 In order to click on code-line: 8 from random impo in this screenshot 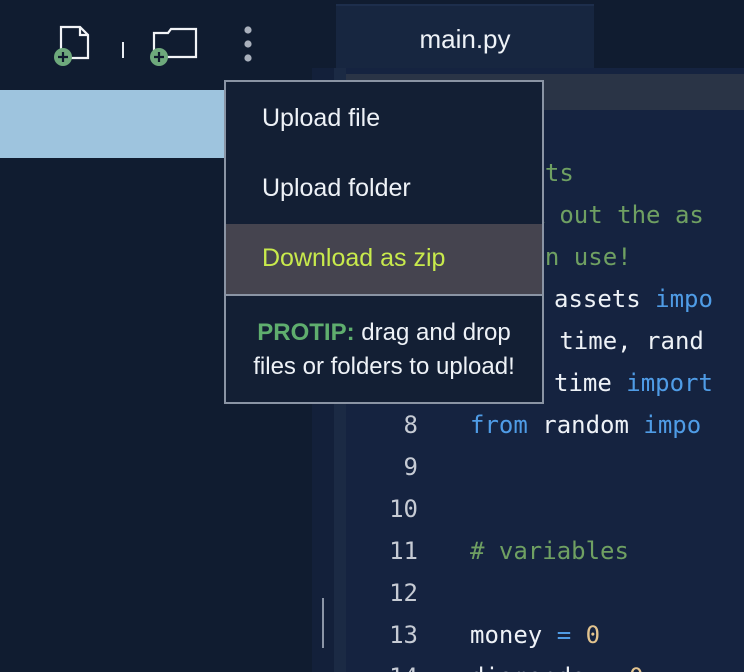, I will do `click(539, 425)`.